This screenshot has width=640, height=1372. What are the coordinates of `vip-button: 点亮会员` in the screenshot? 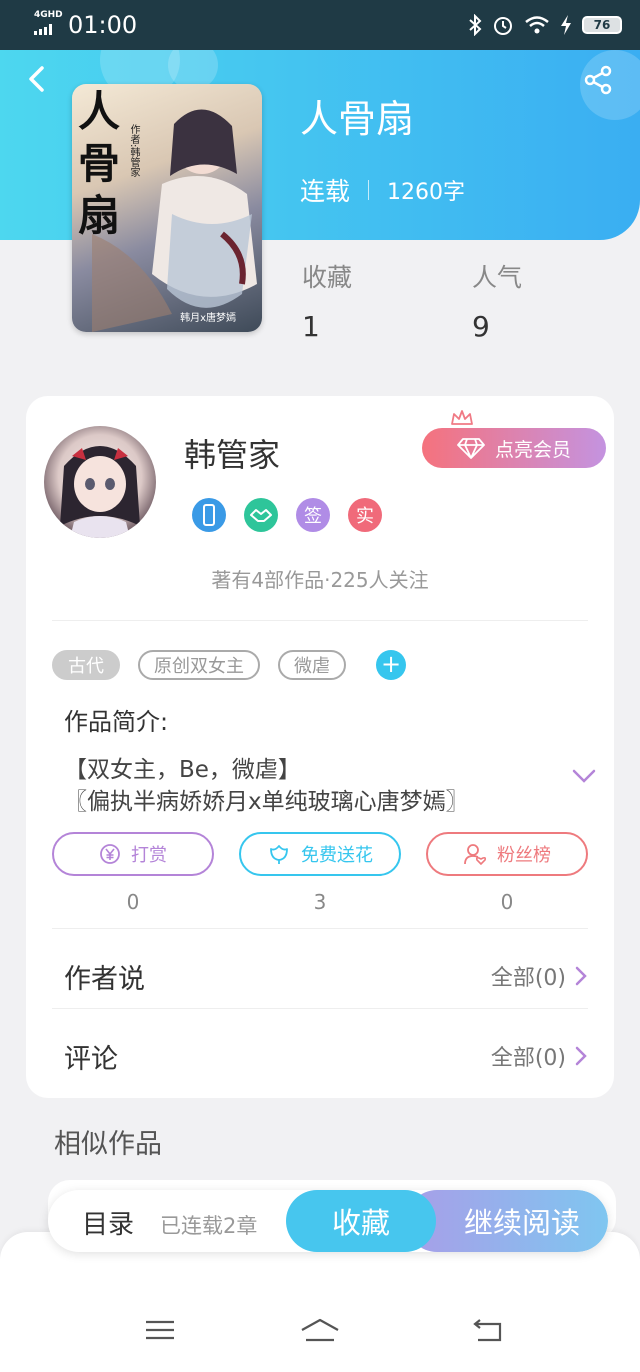 It's located at (514, 448).